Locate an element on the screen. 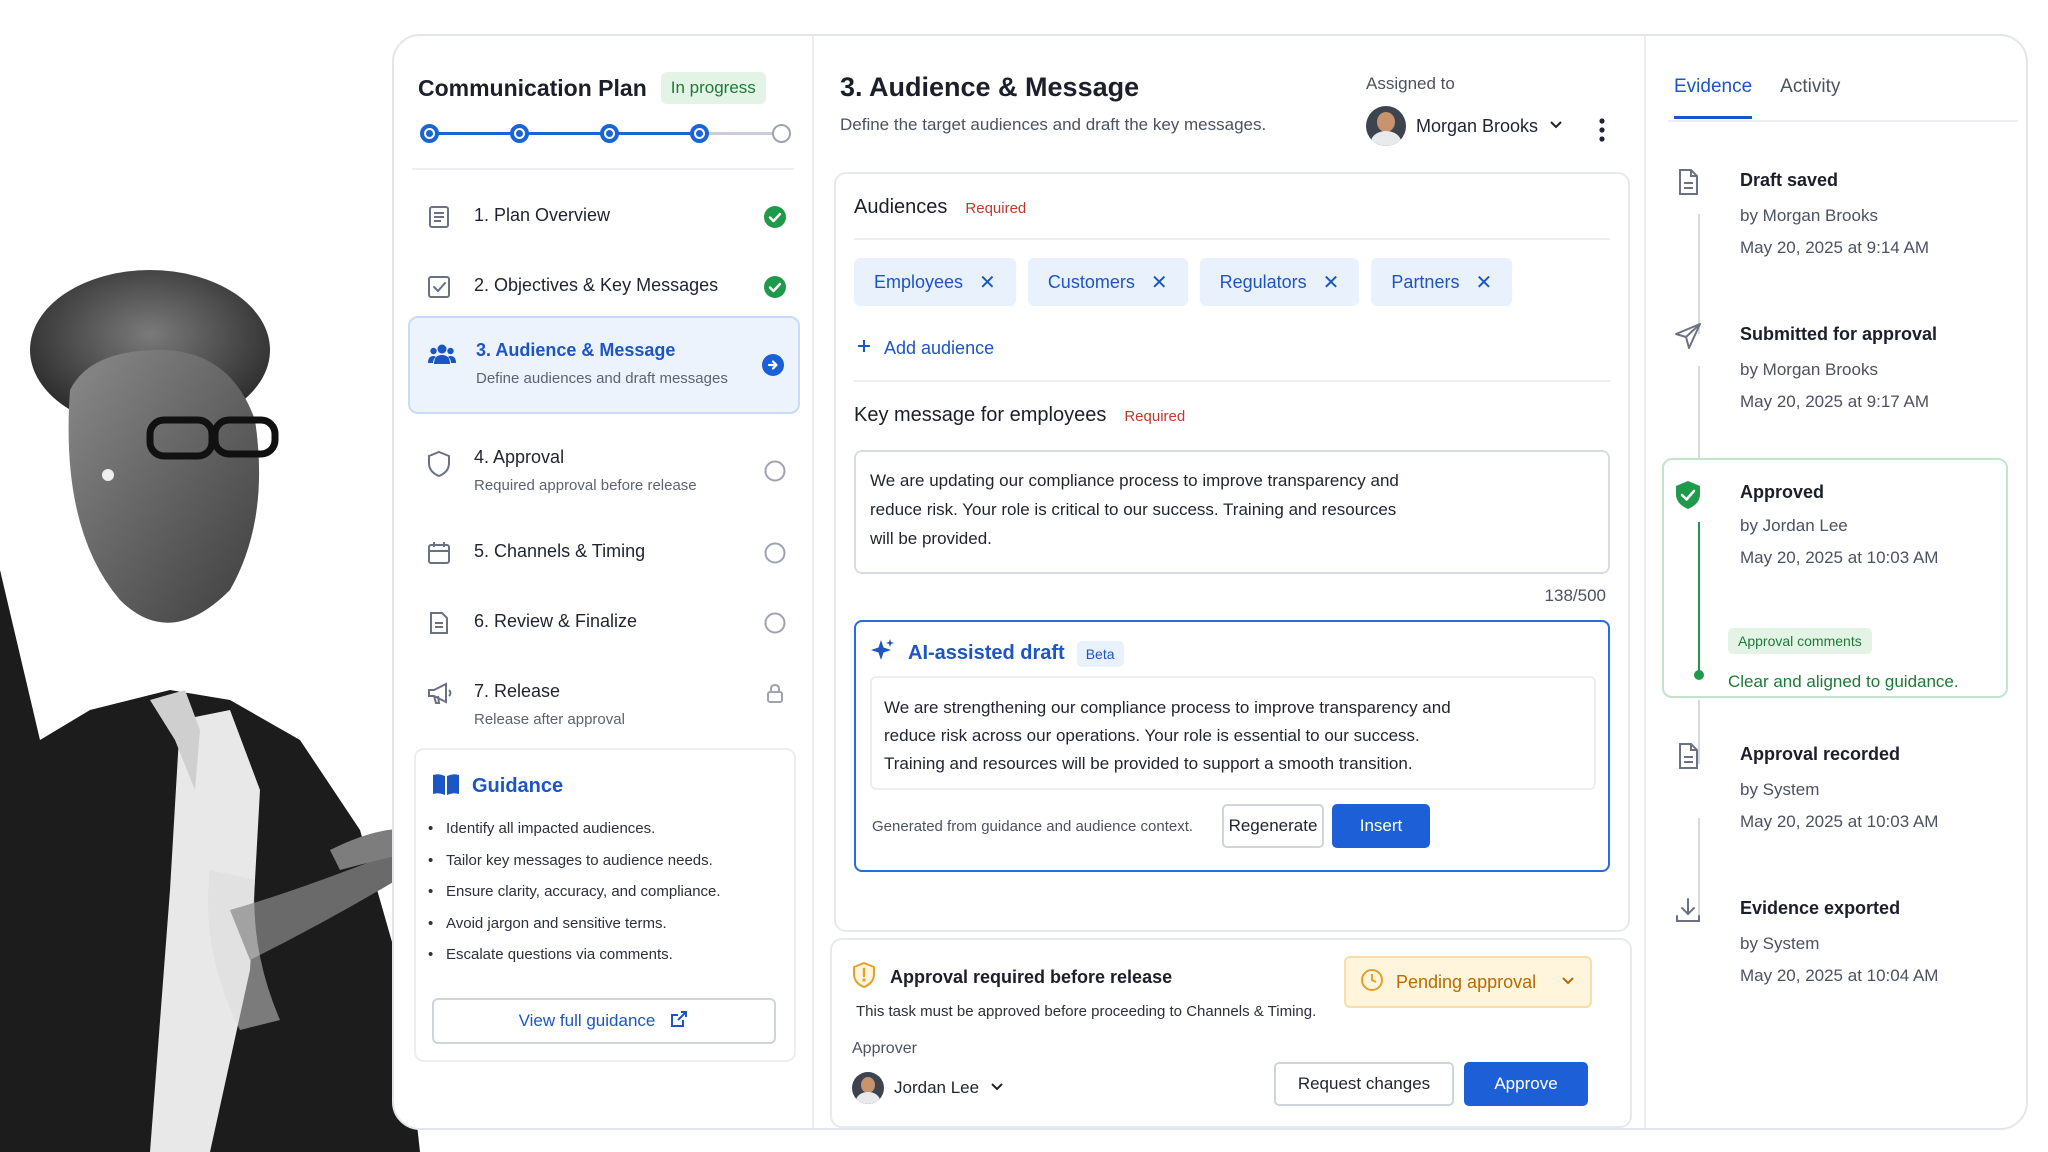  evidence-date: May 20, 2025 at 9:17 AM is located at coordinates (1835, 401).